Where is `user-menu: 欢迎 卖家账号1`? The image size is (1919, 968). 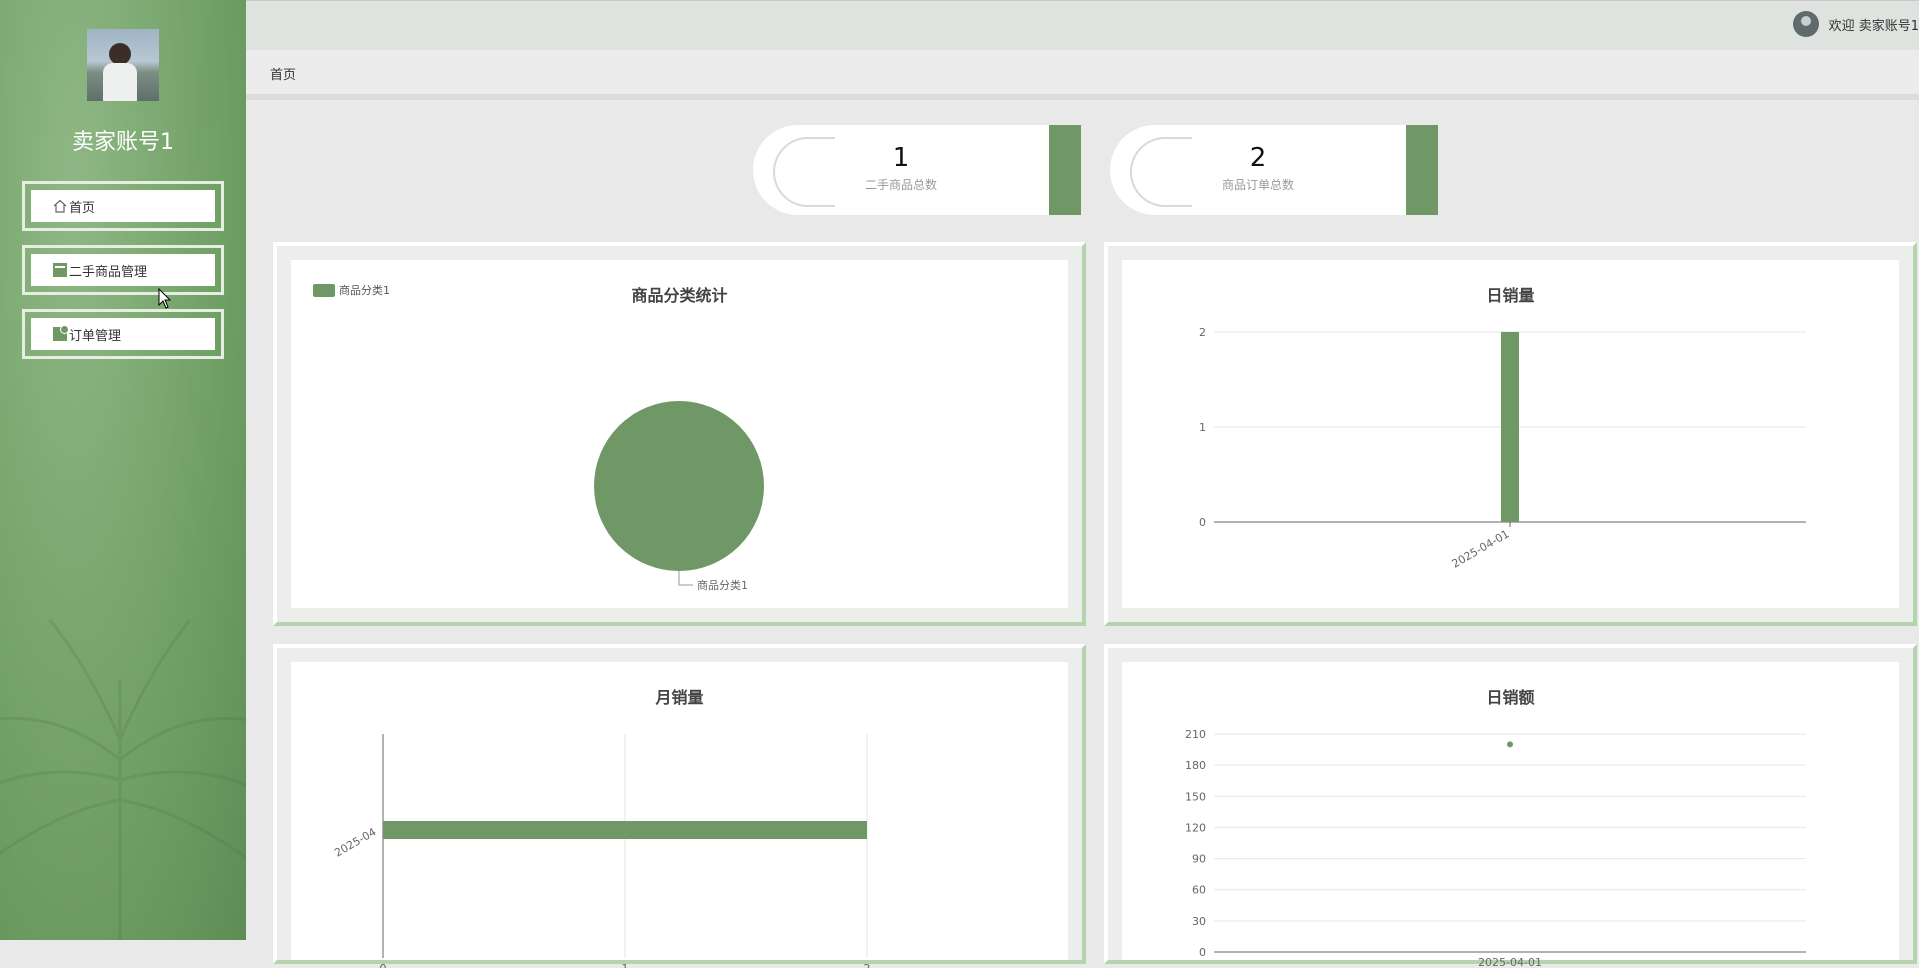
user-menu: 欢迎 卖家账号1 is located at coordinates (1855, 24).